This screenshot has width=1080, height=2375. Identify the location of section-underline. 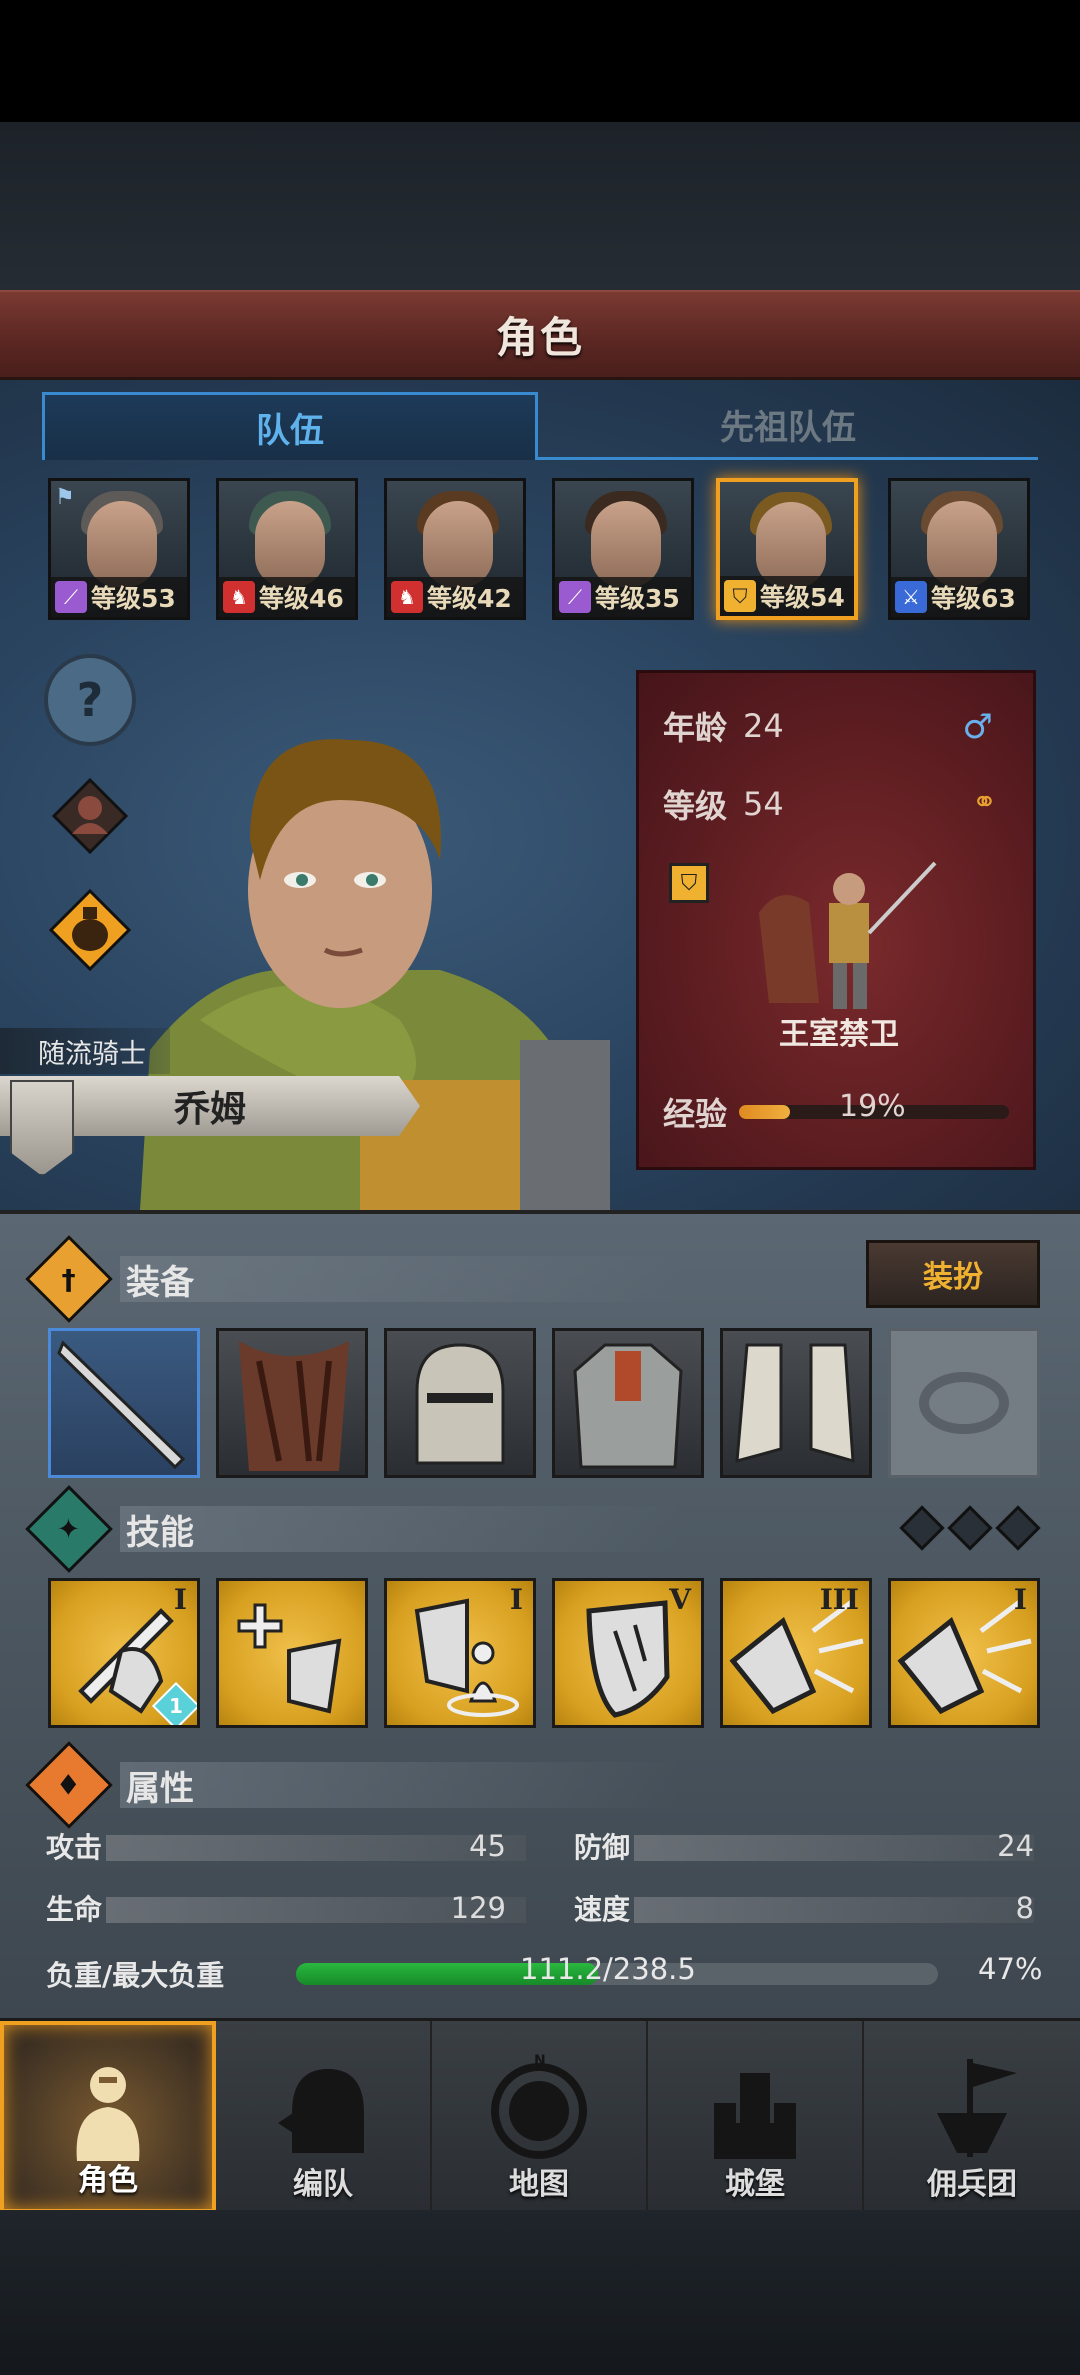
(400, 1529).